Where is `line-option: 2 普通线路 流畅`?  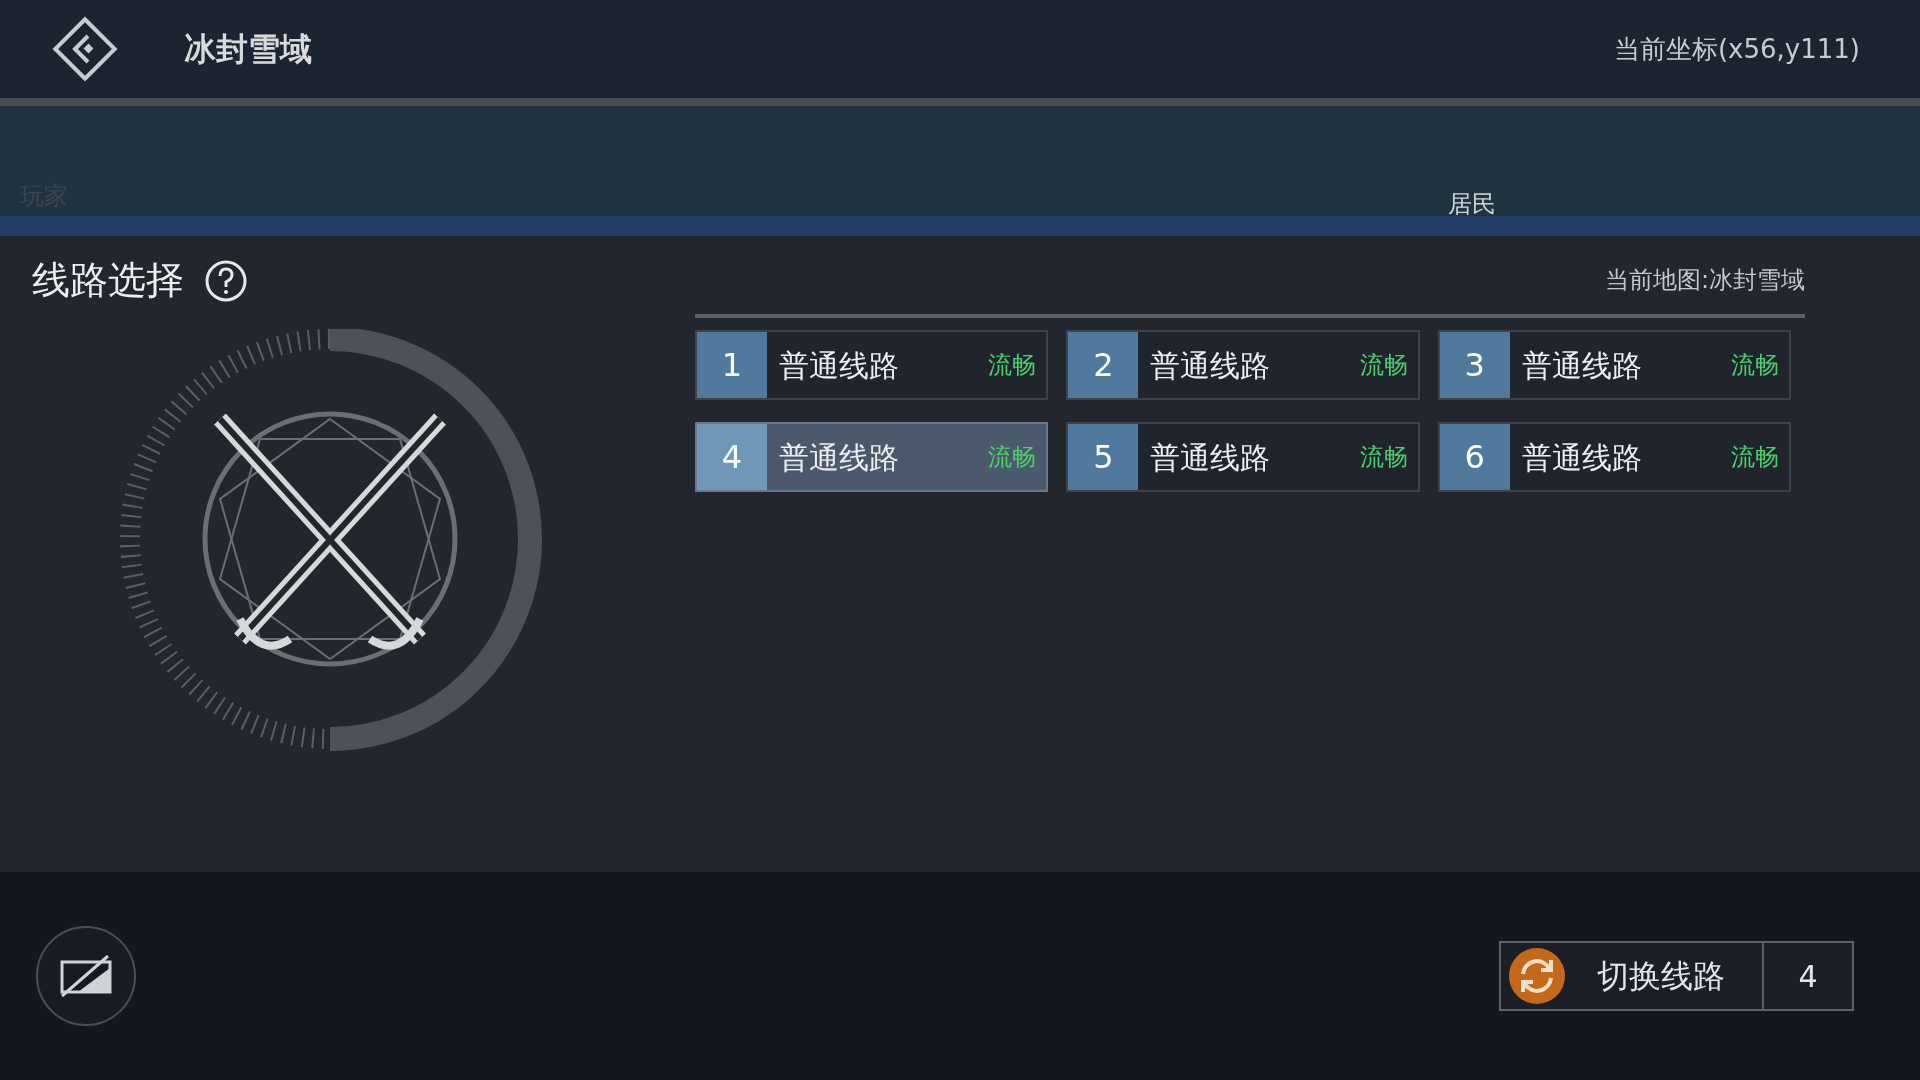
line-option: 2 普通线路 流畅 is located at coordinates (1243, 365).